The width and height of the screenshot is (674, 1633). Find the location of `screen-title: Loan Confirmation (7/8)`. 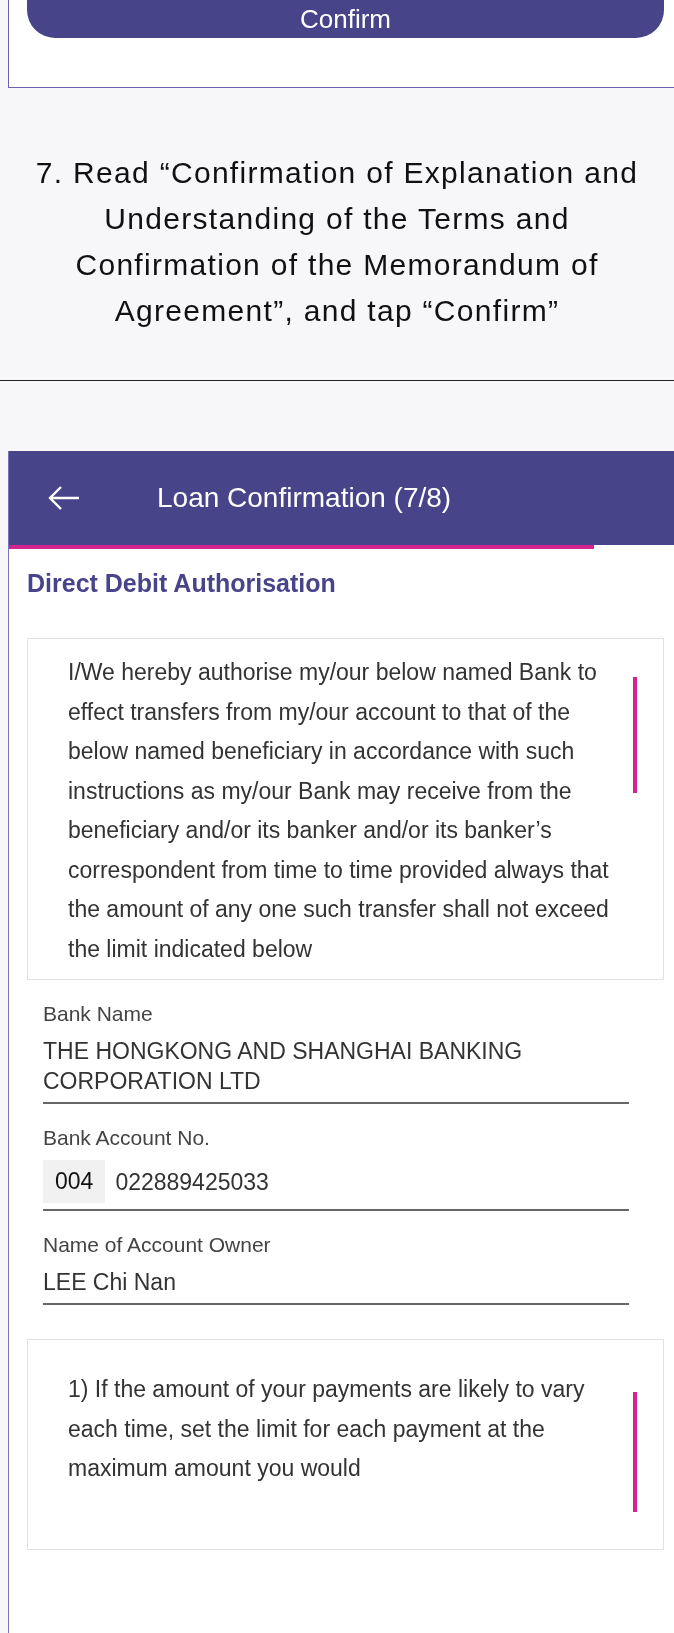

screen-title: Loan Confirmation (7/8) is located at coordinates (304, 498).